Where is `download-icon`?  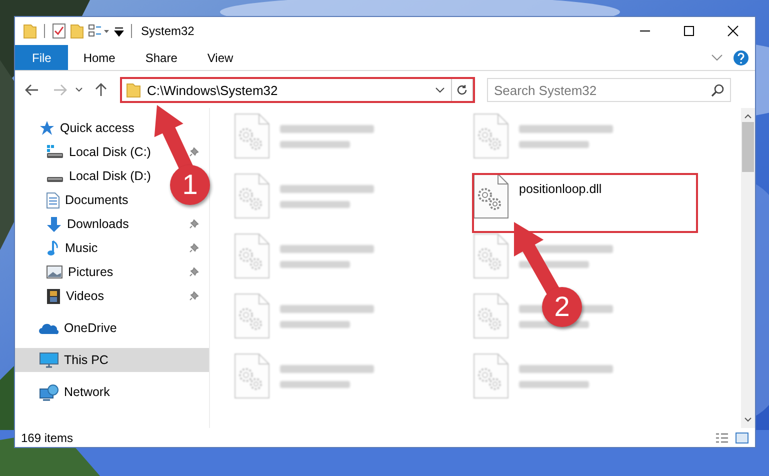 download-icon is located at coordinates (54, 224).